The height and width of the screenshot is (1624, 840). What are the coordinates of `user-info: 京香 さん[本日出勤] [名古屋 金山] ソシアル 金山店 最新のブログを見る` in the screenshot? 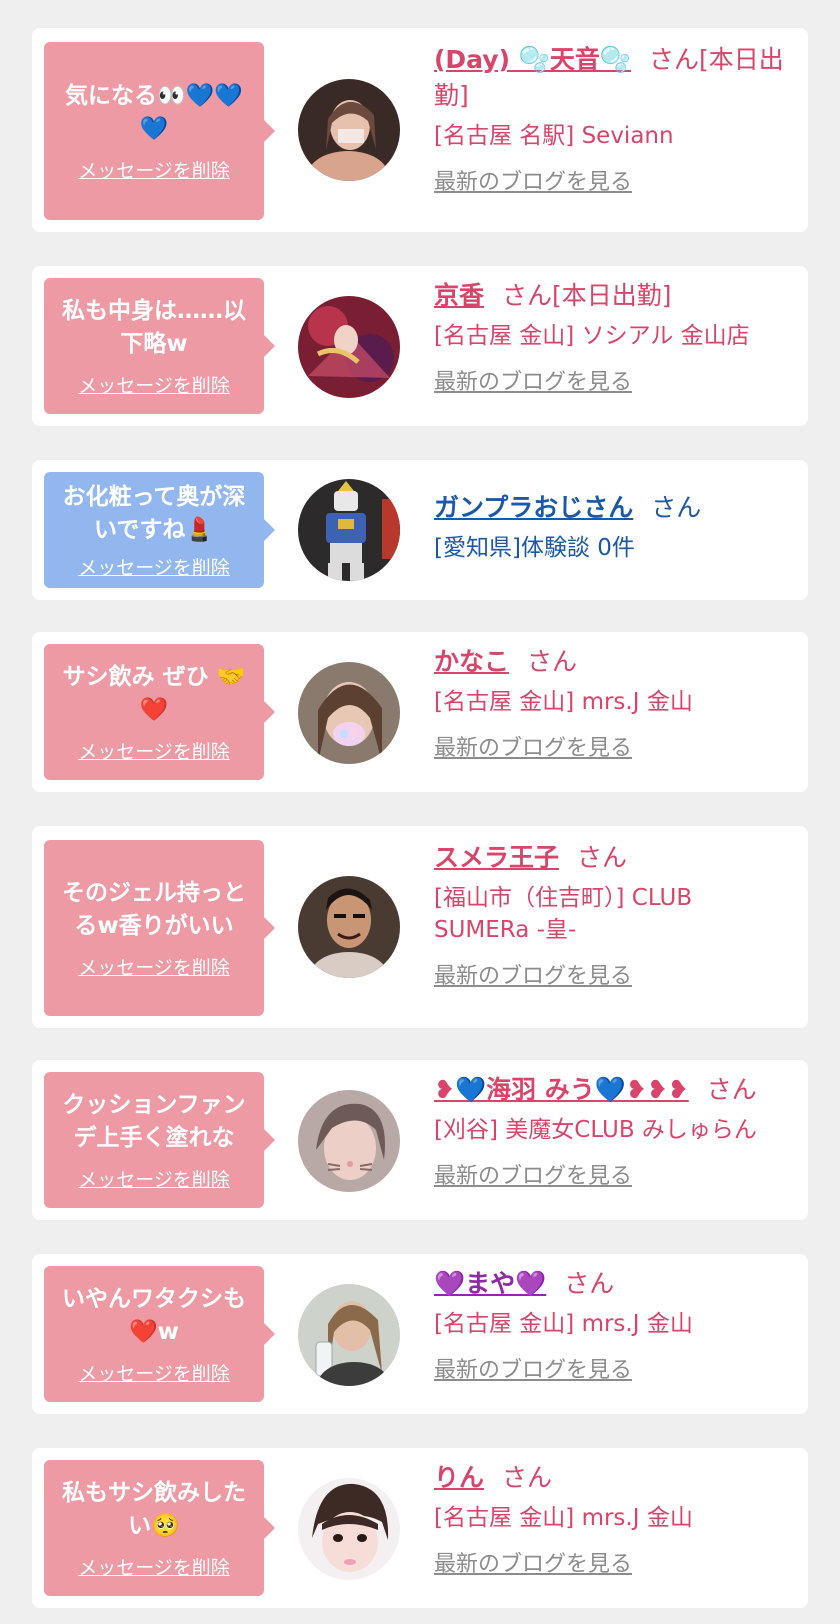 It's located at (614, 337).